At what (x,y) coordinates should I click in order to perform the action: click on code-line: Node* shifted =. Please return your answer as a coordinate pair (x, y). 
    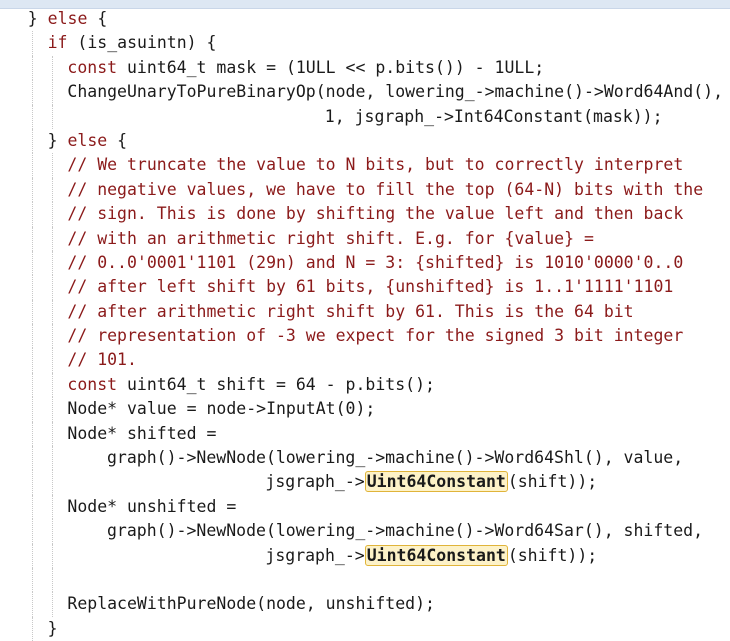
    Looking at the image, I should click on (365, 434).